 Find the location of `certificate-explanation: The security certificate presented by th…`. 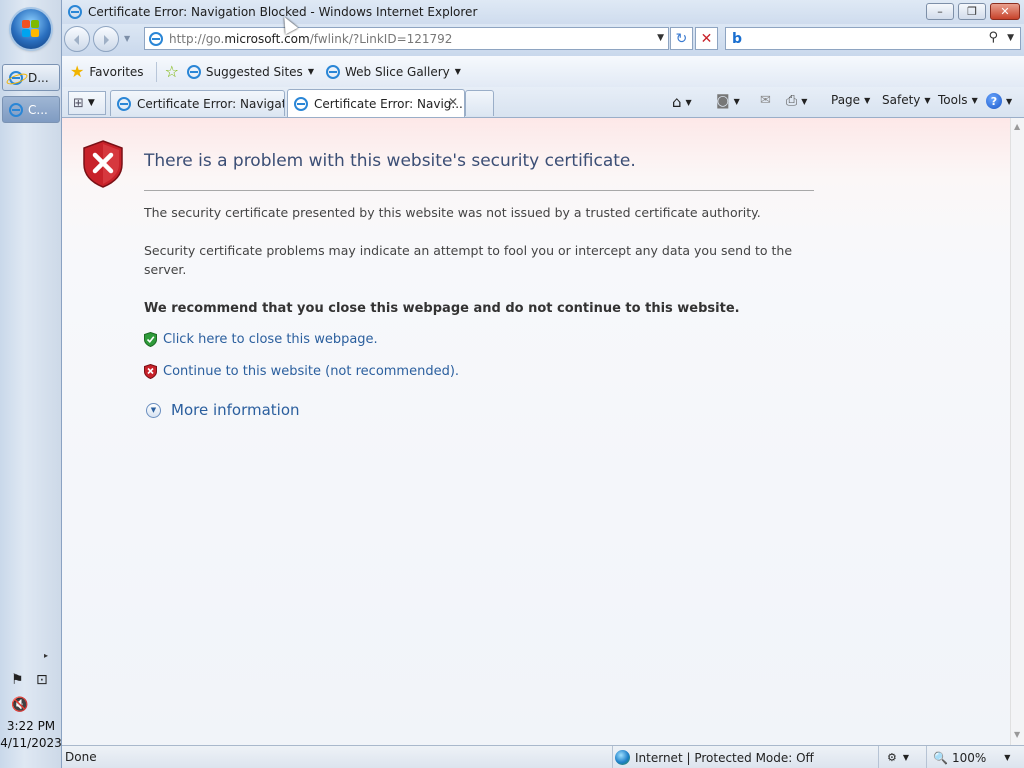

certificate-explanation: The security certificate presented by th… is located at coordinates (452, 212).